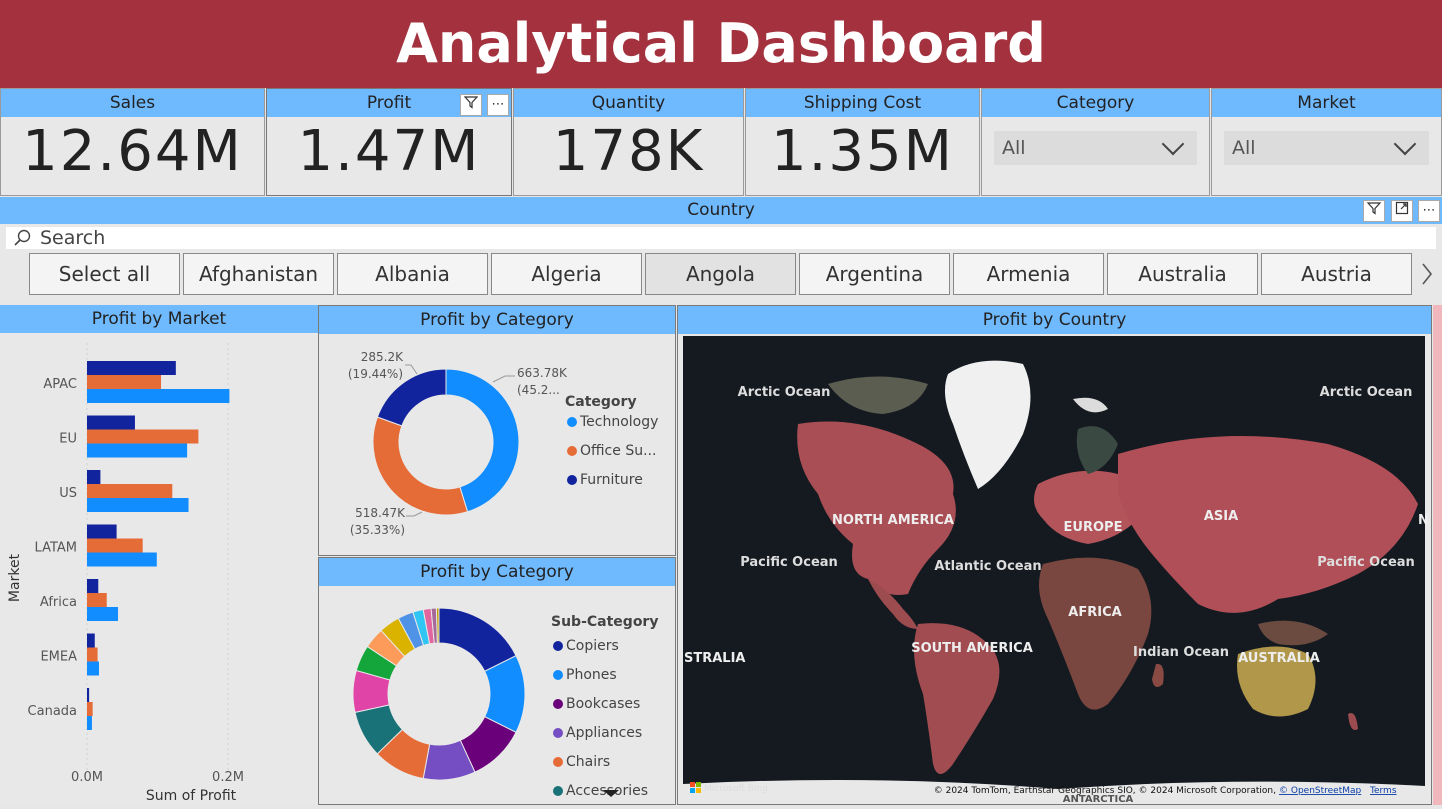 This screenshot has width=1442, height=809. What do you see at coordinates (1054, 320) in the screenshot?
I see `chart-title: Profit by Country` at bounding box center [1054, 320].